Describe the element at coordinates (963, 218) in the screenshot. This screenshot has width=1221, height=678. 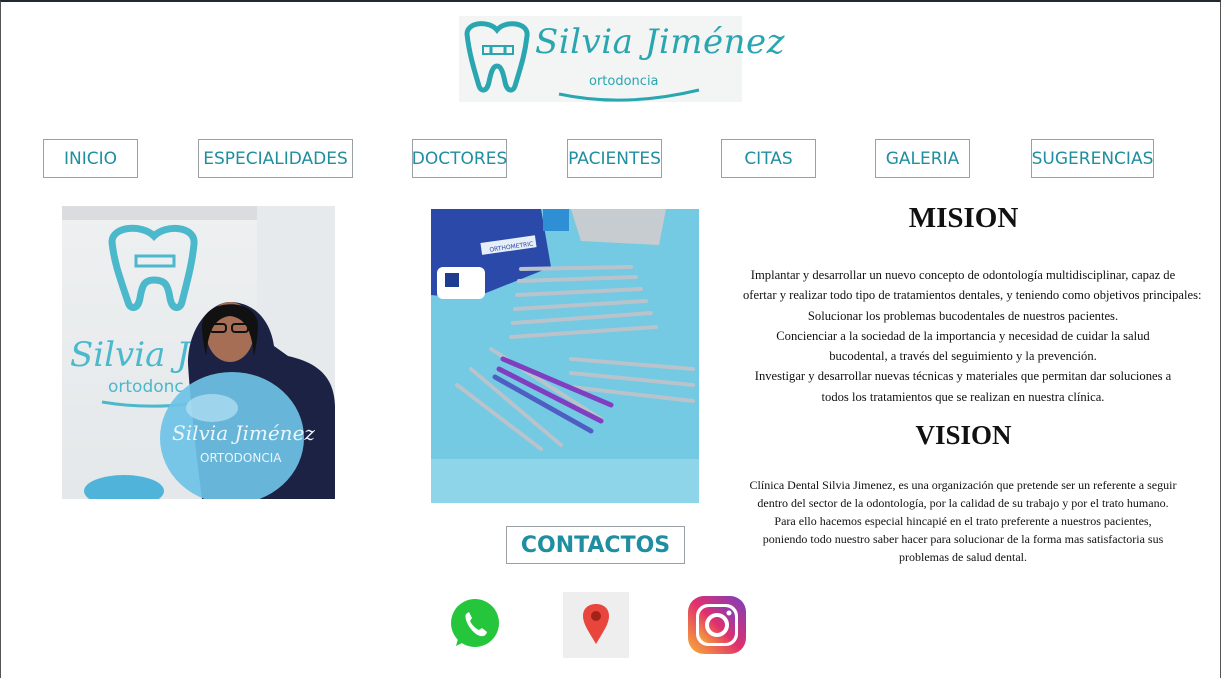
I see `mision-heading: MISION` at that location.